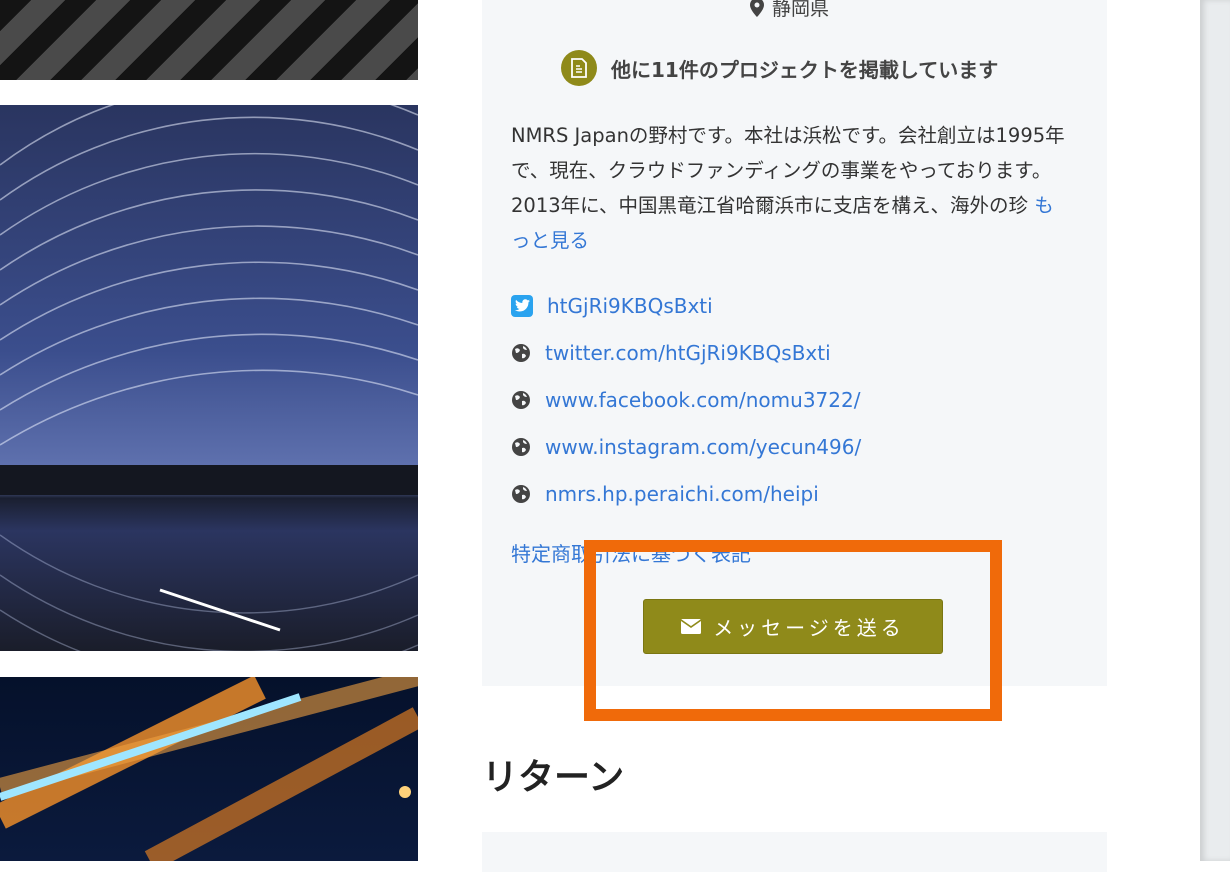 The width and height of the screenshot is (1230, 872). What do you see at coordinates (553, 777) in the screenshot?
I see `returns-section-title: リターン` at bounding box center [553, 777].